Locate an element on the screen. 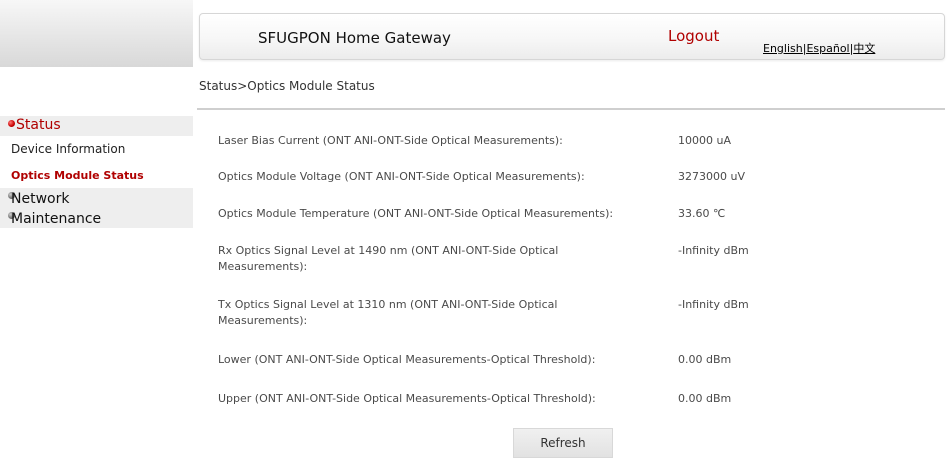 Image resolution: width=951 pixels, height=459 pixels. sidebar-item-maintenance: Maintenance is located at coordinates (96, 218).